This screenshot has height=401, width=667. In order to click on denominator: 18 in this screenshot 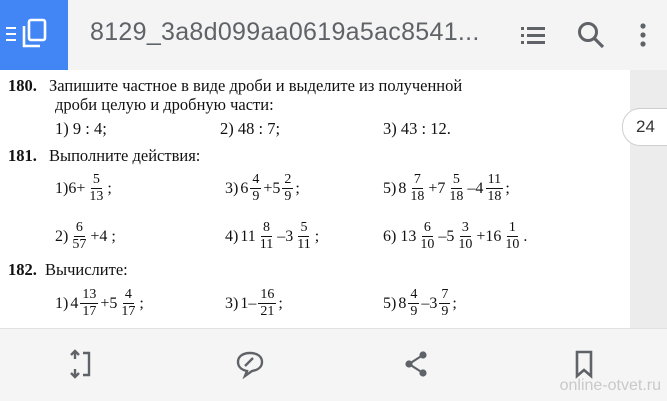, I will do `click(456, 196)`.